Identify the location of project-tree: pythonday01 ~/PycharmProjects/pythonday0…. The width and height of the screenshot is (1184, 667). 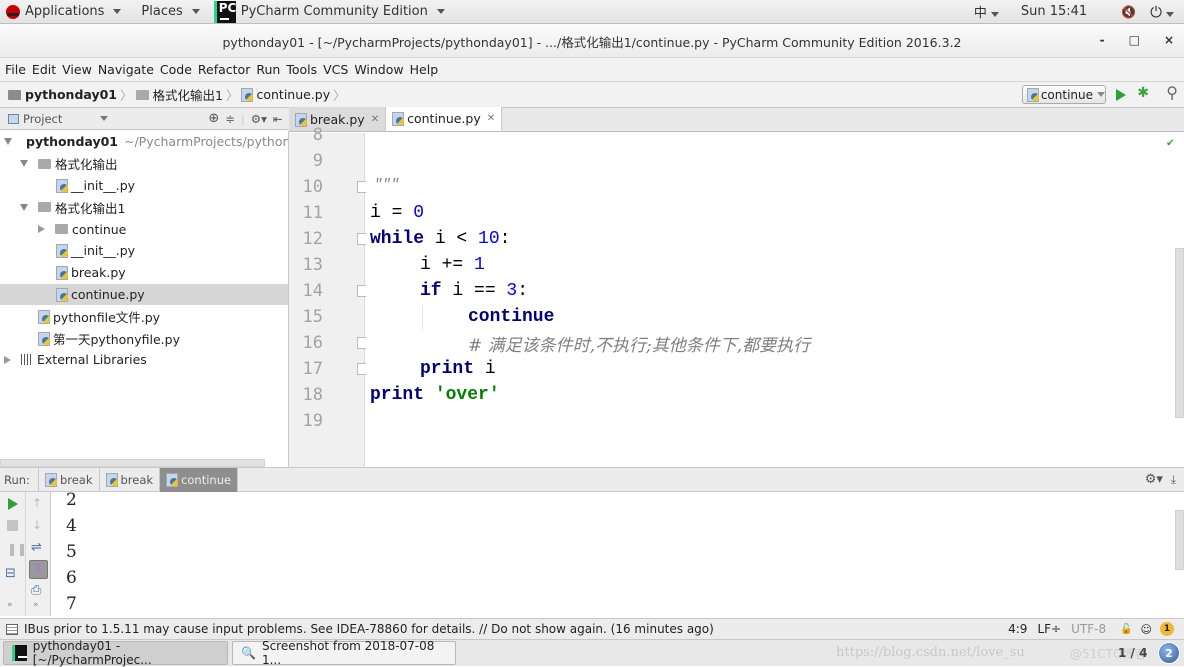
(144, 299).